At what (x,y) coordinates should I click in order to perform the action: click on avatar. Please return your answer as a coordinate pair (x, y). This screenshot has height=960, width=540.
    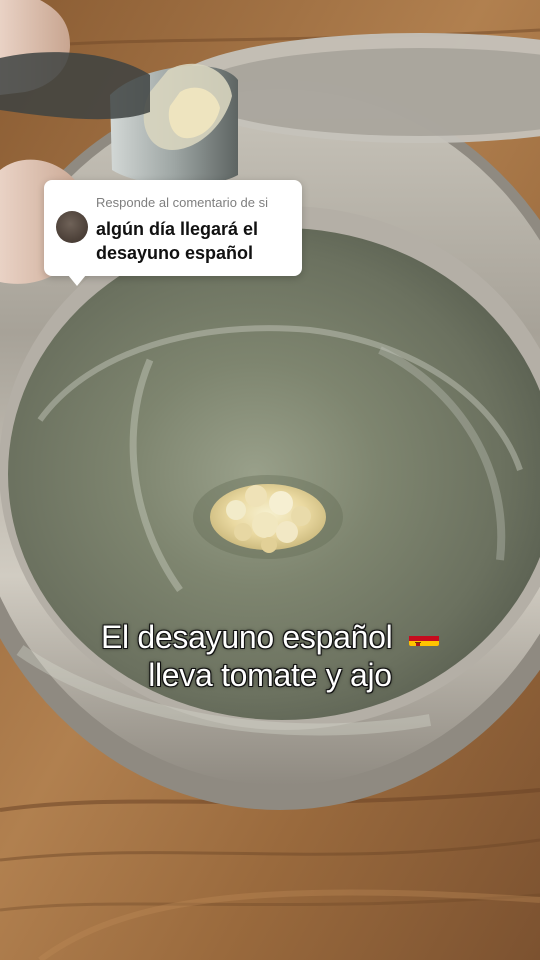
    Looking at the image, I should click on (72, 227).